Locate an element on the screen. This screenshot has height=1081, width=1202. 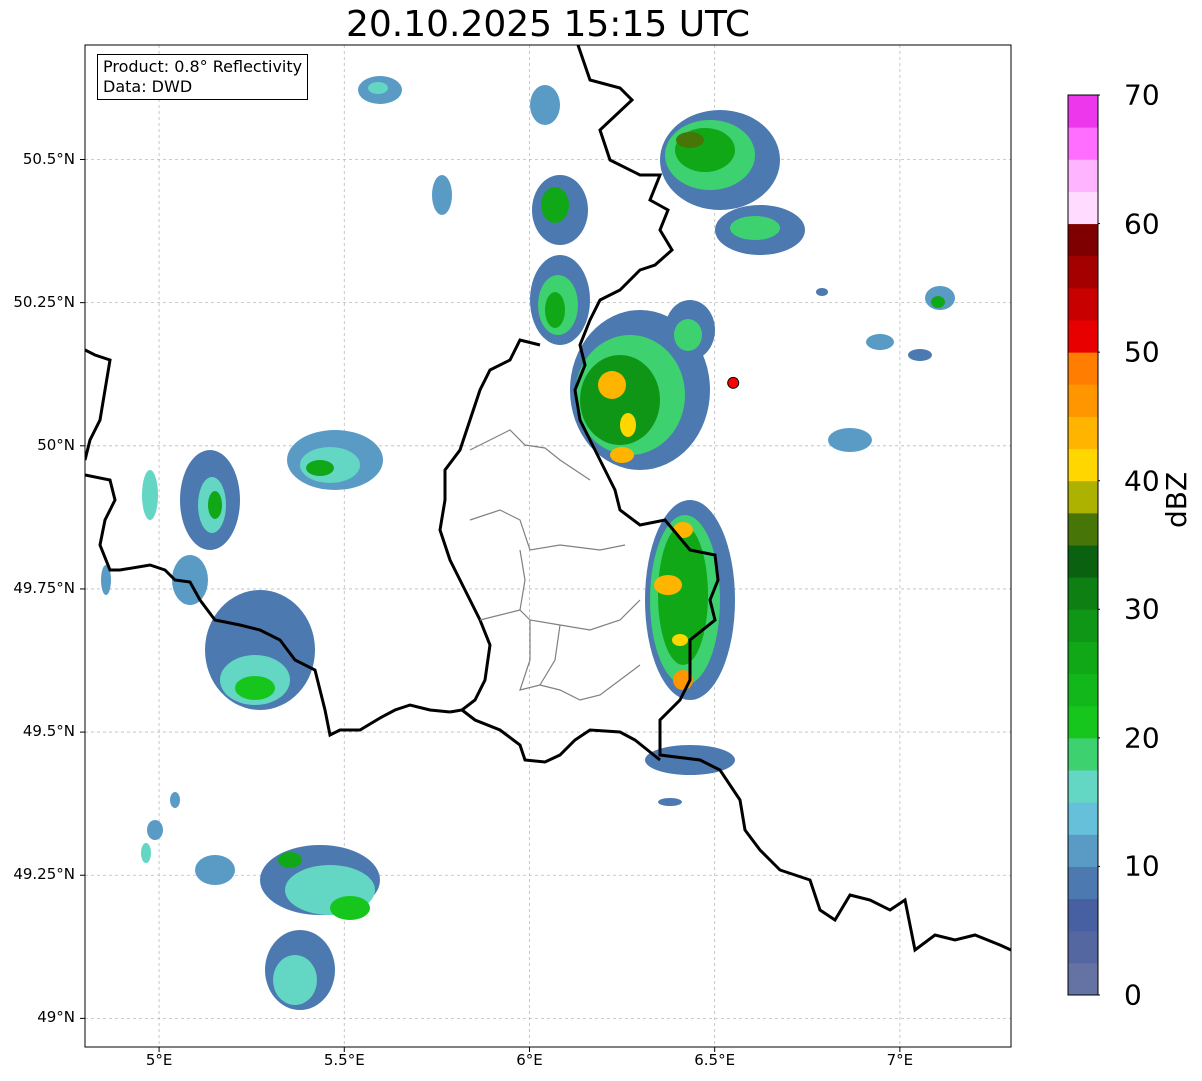
colorbar-tick-label: 20 is located at coordinates (1142, 738).